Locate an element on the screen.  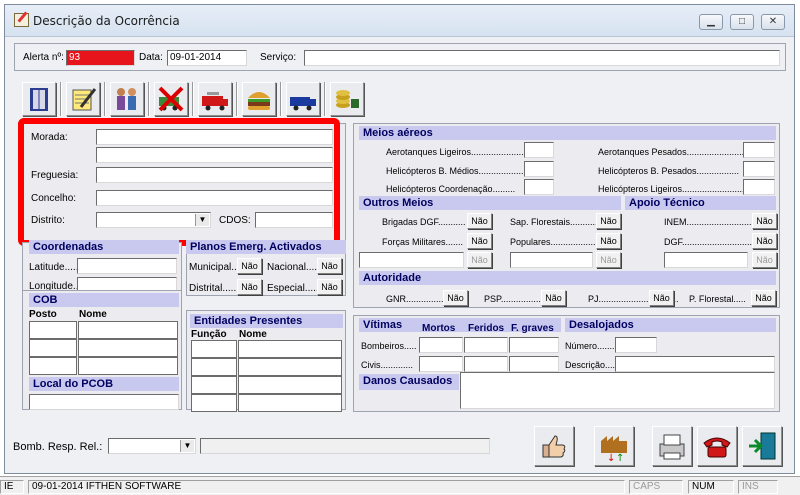
helicopteros-ligeiros-field is located at coordinates (759, 187).